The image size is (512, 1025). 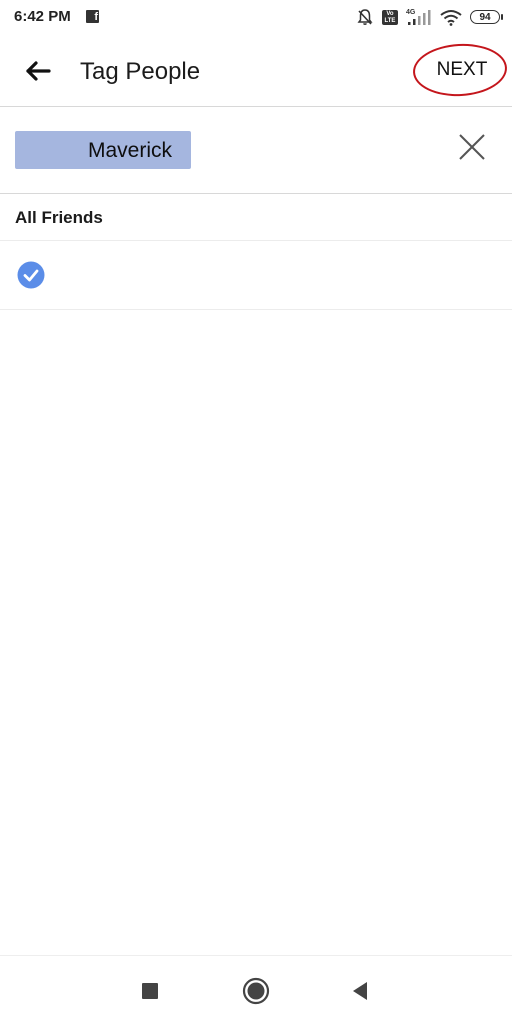 I want to click on checkmark-icon, so click(x=31, y=275).